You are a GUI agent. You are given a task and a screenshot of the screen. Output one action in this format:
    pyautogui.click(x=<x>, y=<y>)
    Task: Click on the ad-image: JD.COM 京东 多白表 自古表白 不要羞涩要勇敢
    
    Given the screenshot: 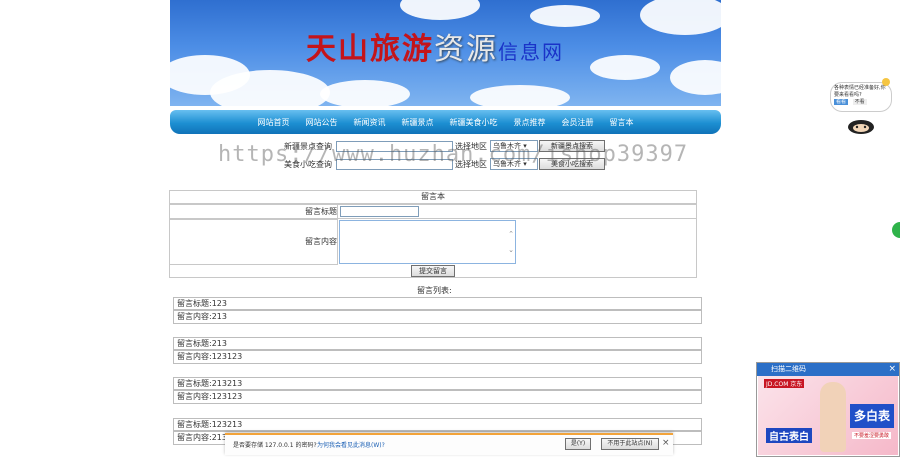 What is the action you would take?
    pyautogui.click(x=828, y=415)
    